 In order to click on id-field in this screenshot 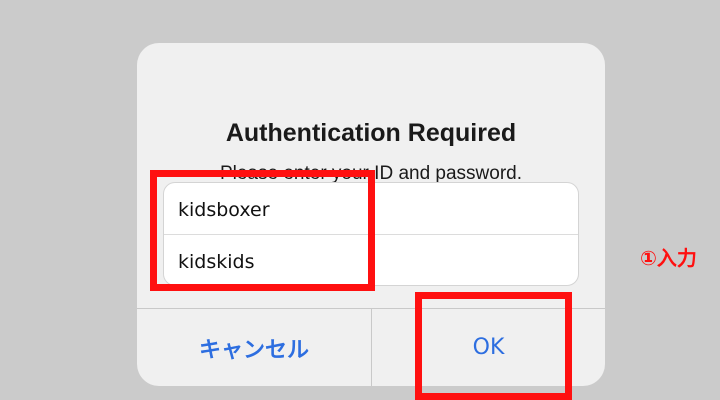, I will do `click(371, 210)`.